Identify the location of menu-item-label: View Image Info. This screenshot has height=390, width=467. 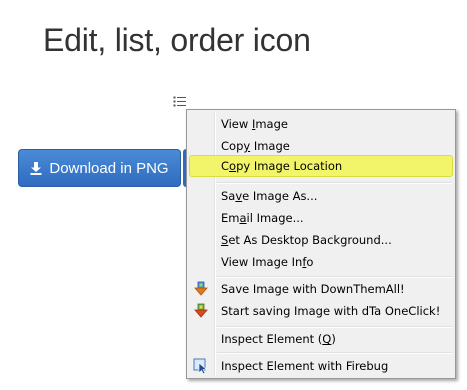
(267, 262).